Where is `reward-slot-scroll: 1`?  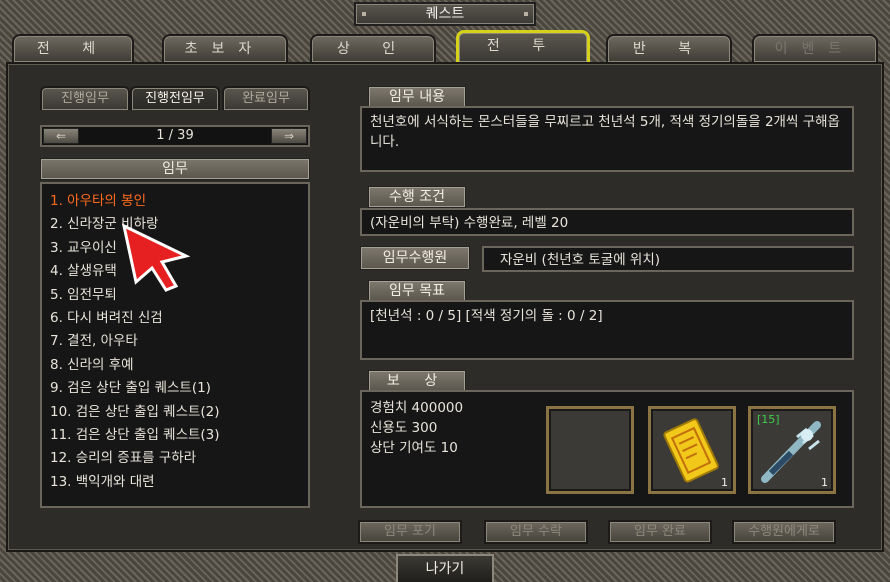 reward-slot-scroll: 1 is located at coordinates (692, 450).